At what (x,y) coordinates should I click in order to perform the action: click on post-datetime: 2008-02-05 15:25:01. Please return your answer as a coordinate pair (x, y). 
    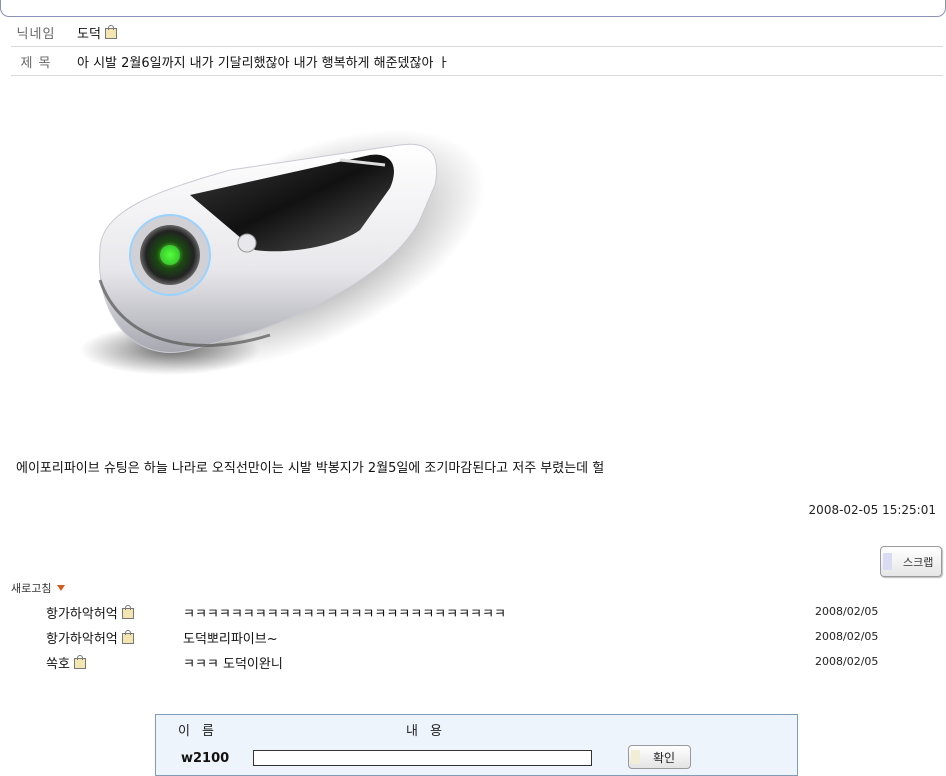
    Looking at the image, I should click on (872, 510).